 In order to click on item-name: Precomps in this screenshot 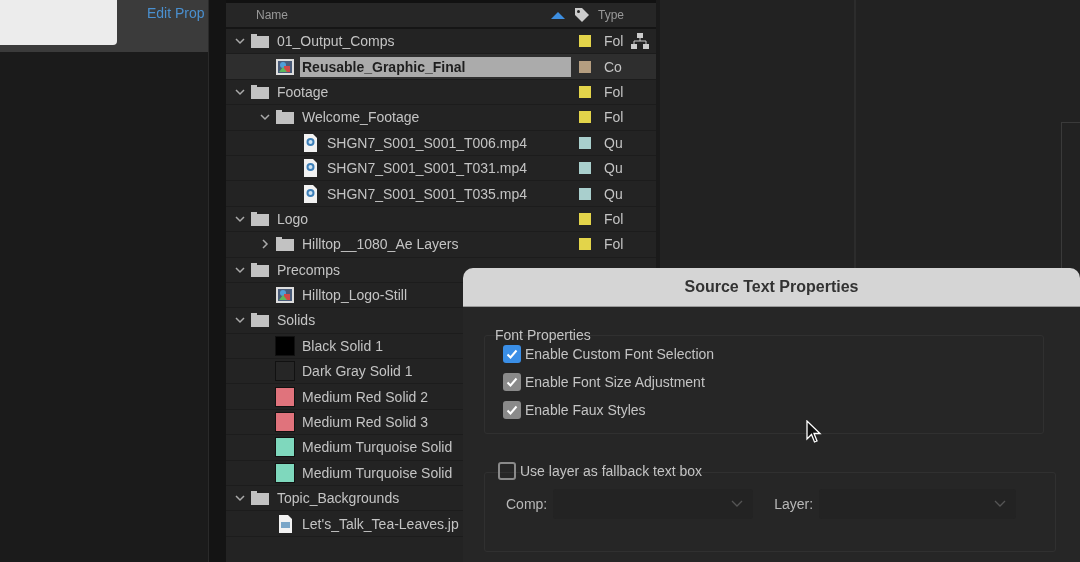, I will do `click(309, 269)`.